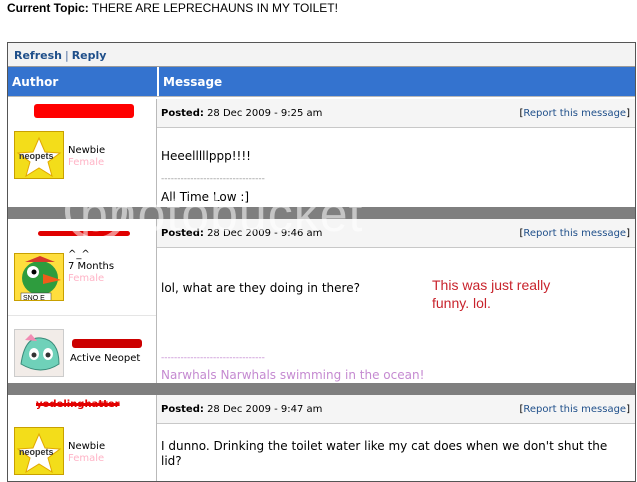  Describe the element at coordinates (293, 375) in the screenshot. I see `signature: Narwhals Narwhals swimming in the ocean!` at that location.